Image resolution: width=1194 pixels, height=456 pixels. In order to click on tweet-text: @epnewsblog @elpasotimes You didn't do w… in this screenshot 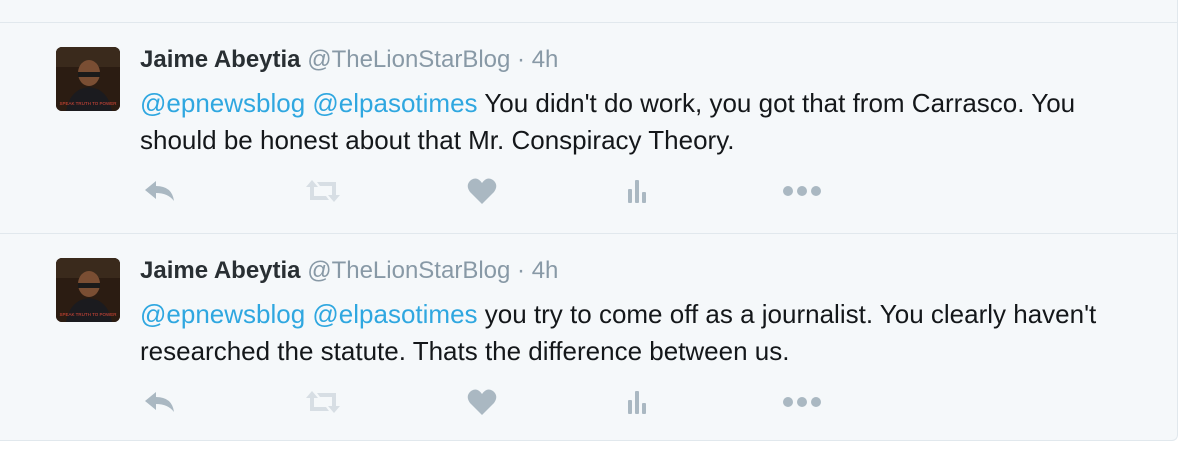, I will do `click(640, 122)`.